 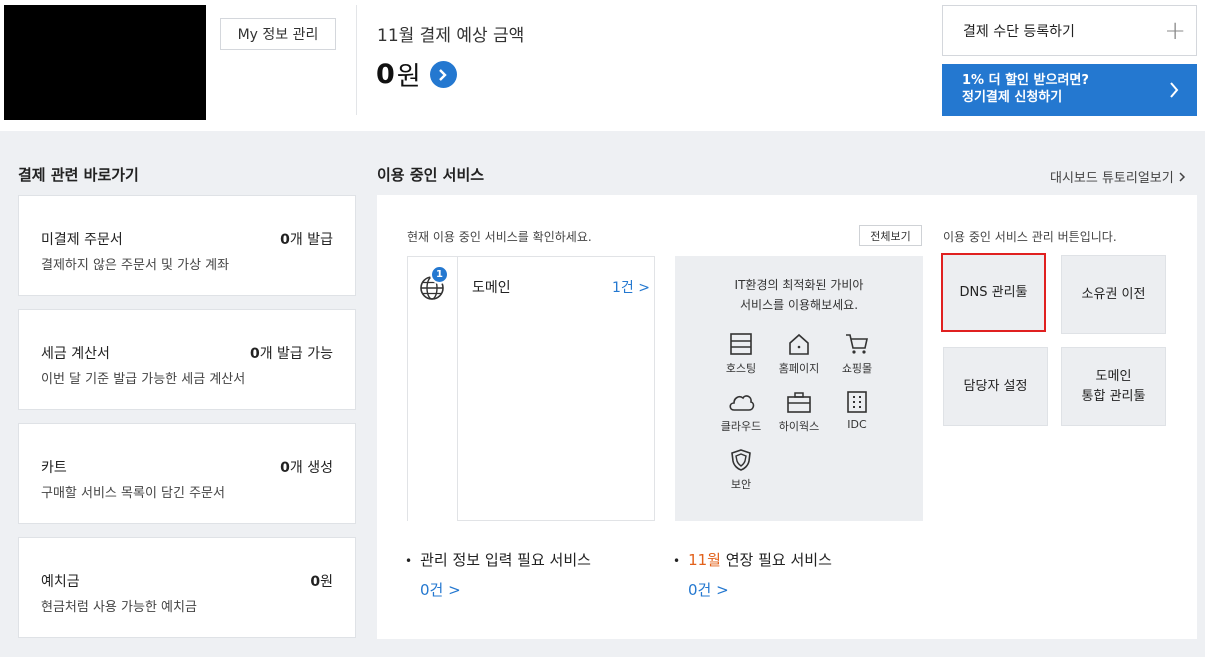 What do you see at coordinates (799, 295) in the screenshot?
I see `promo-text: IT환경의 최적화된 가비아 서비스를 이용해보세요.` at bounding box center [799, 295].